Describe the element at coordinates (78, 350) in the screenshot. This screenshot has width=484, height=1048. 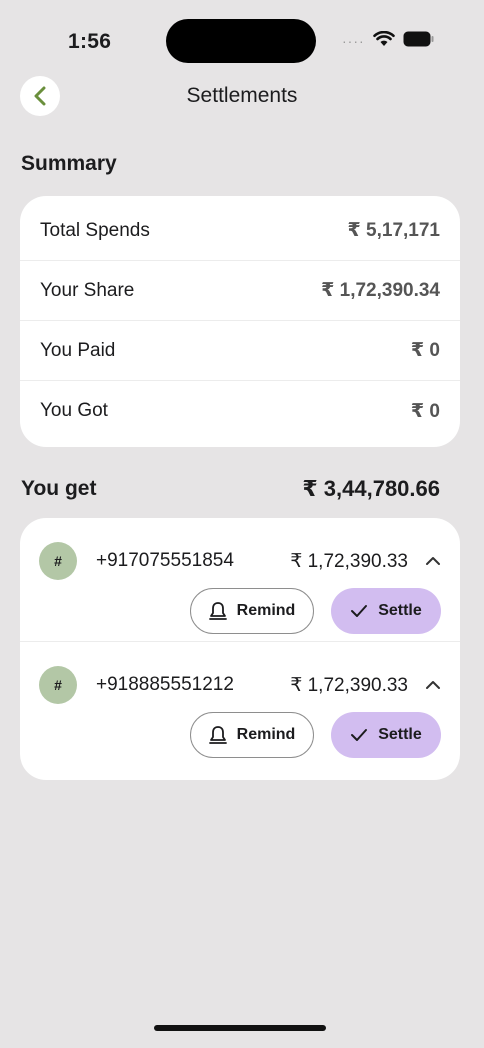
I see `summary-label: You Paid` at that location.